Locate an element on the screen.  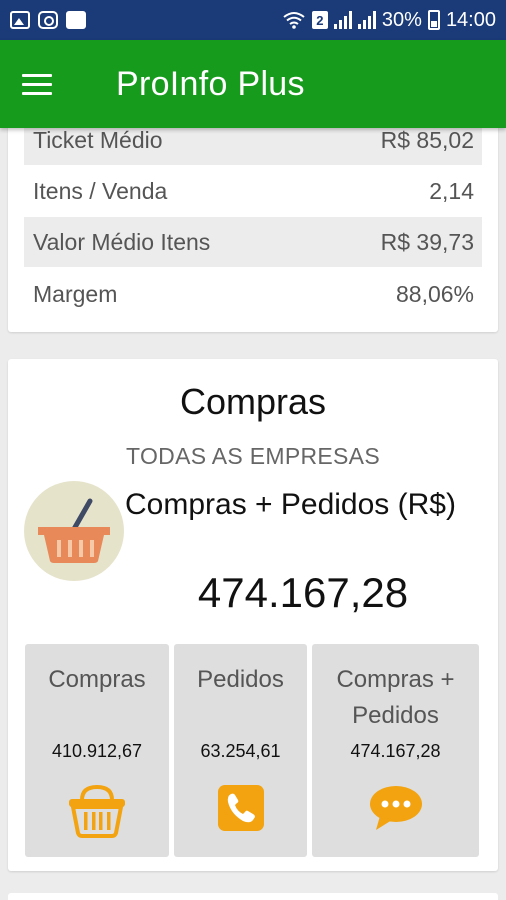
metric-label: Valor Médio Itens is located at coordinates (122, 241).